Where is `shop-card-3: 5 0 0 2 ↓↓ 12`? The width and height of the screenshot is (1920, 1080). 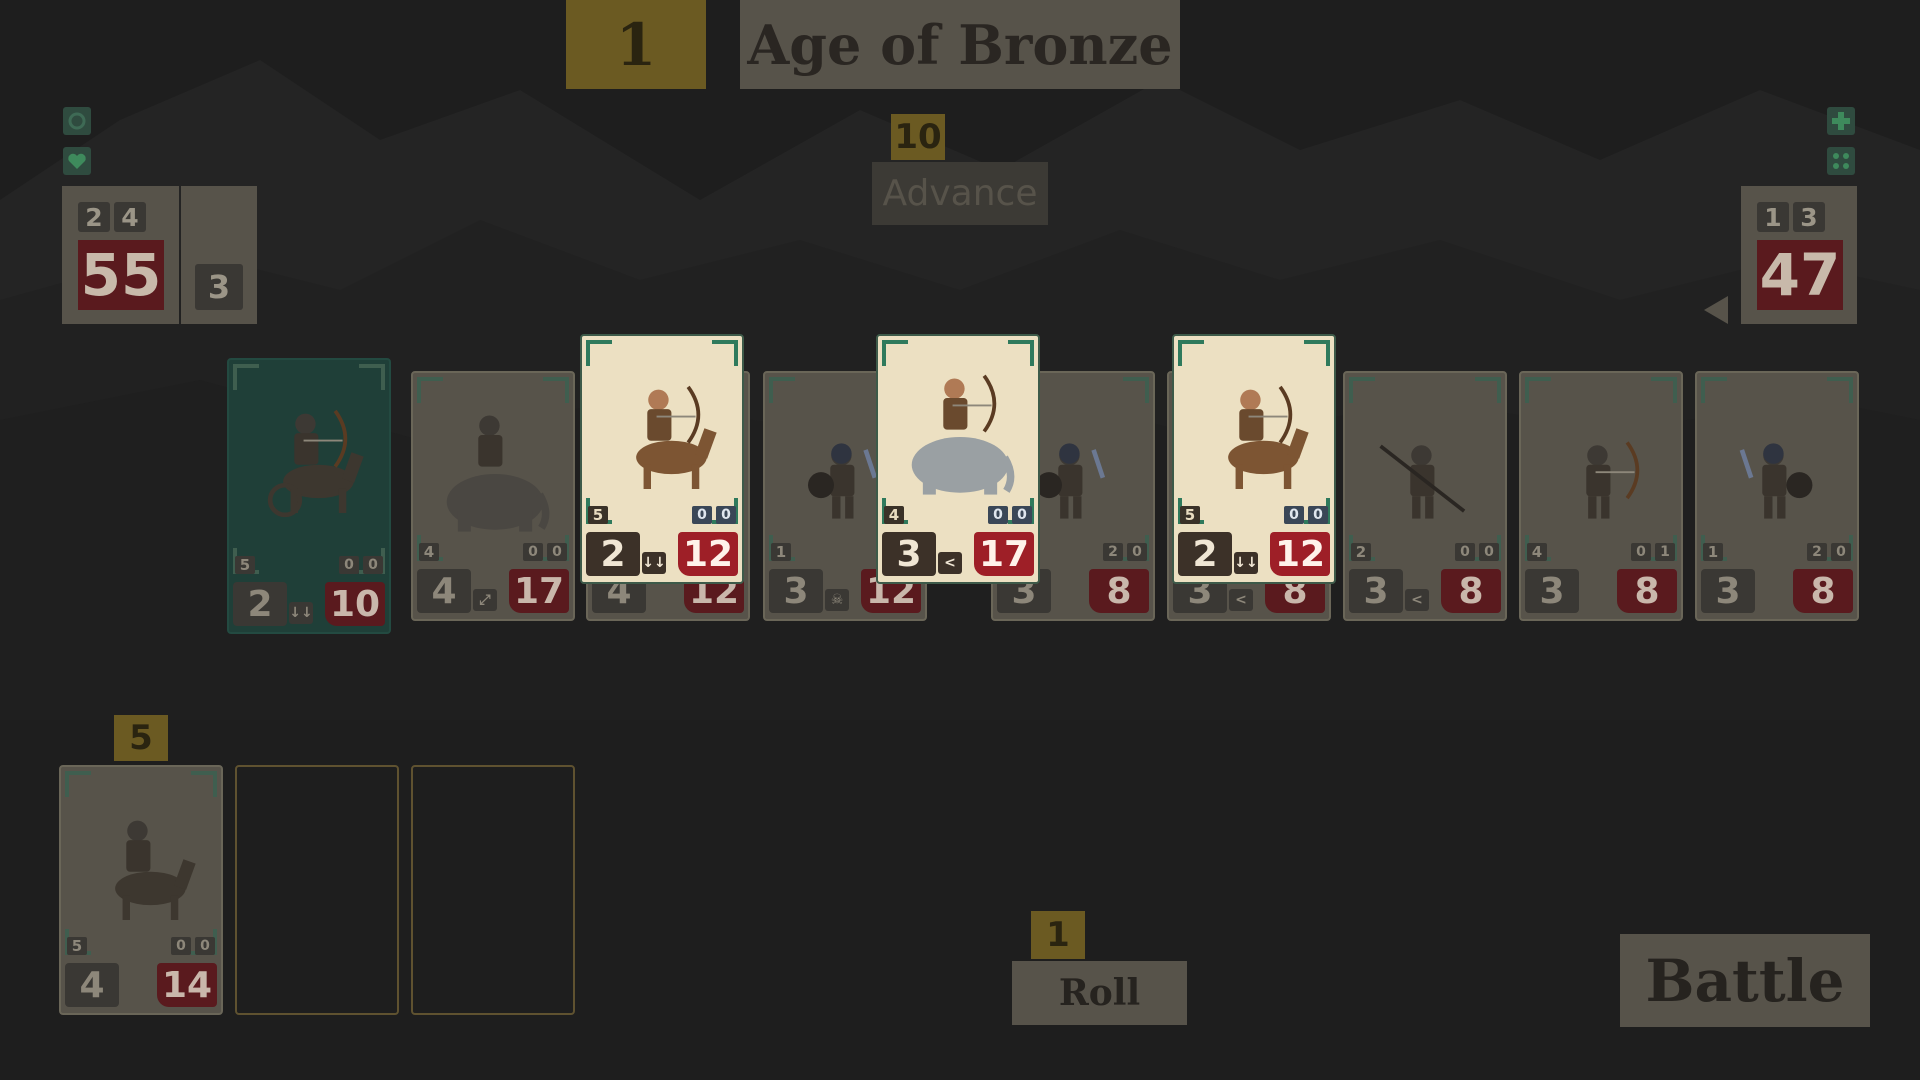 shop-card-3: 5 0 0 2 ↓↓ 12 is located at coordinates (1254, 459).